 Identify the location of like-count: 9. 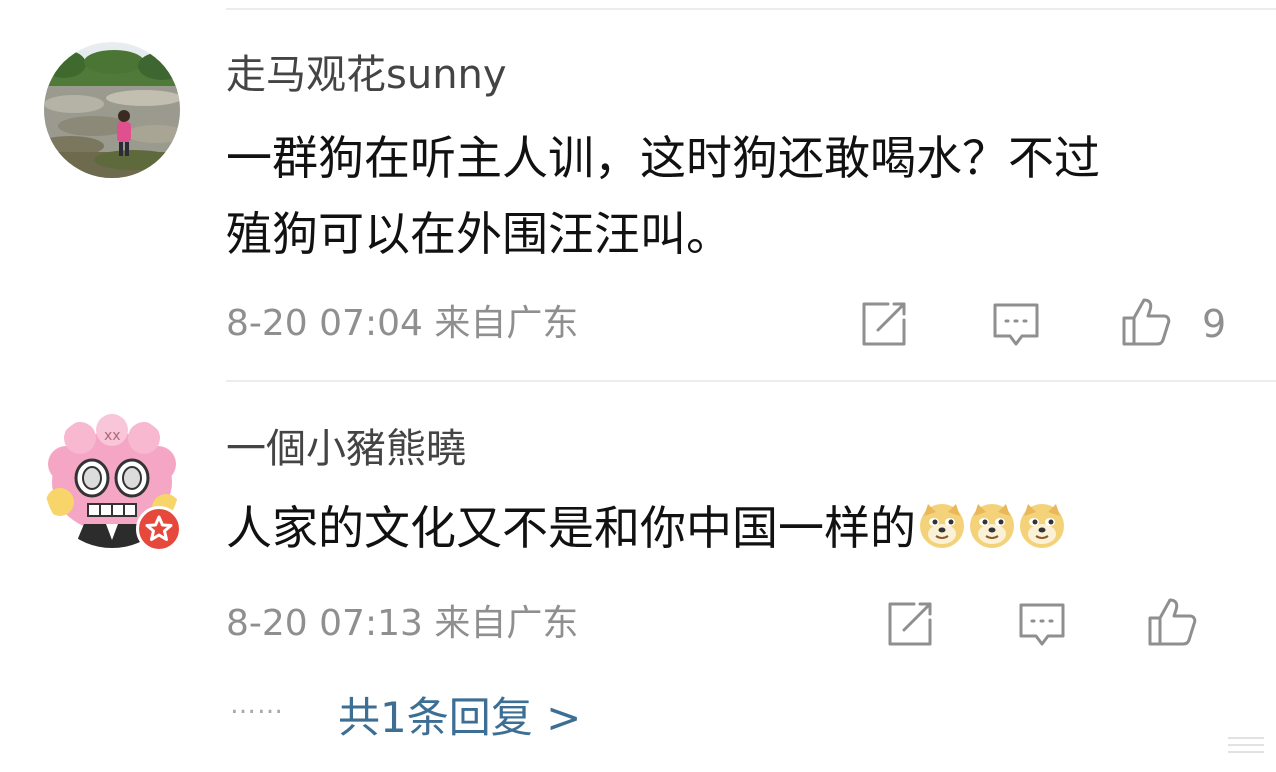
(1214, 324).